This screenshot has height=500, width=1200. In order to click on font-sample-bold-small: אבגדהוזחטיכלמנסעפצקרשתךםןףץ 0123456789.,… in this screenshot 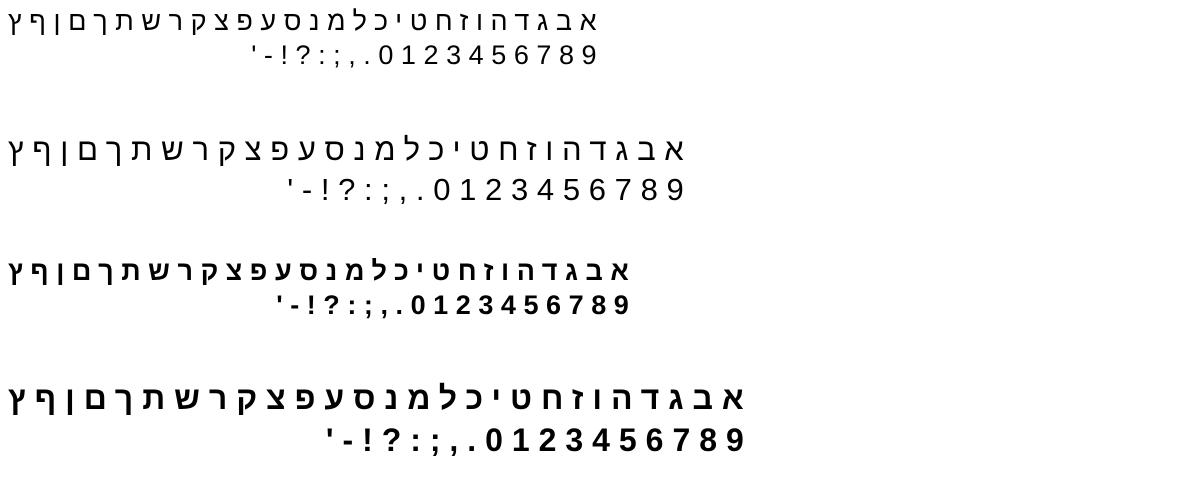, I will do `click(322, 292)`.